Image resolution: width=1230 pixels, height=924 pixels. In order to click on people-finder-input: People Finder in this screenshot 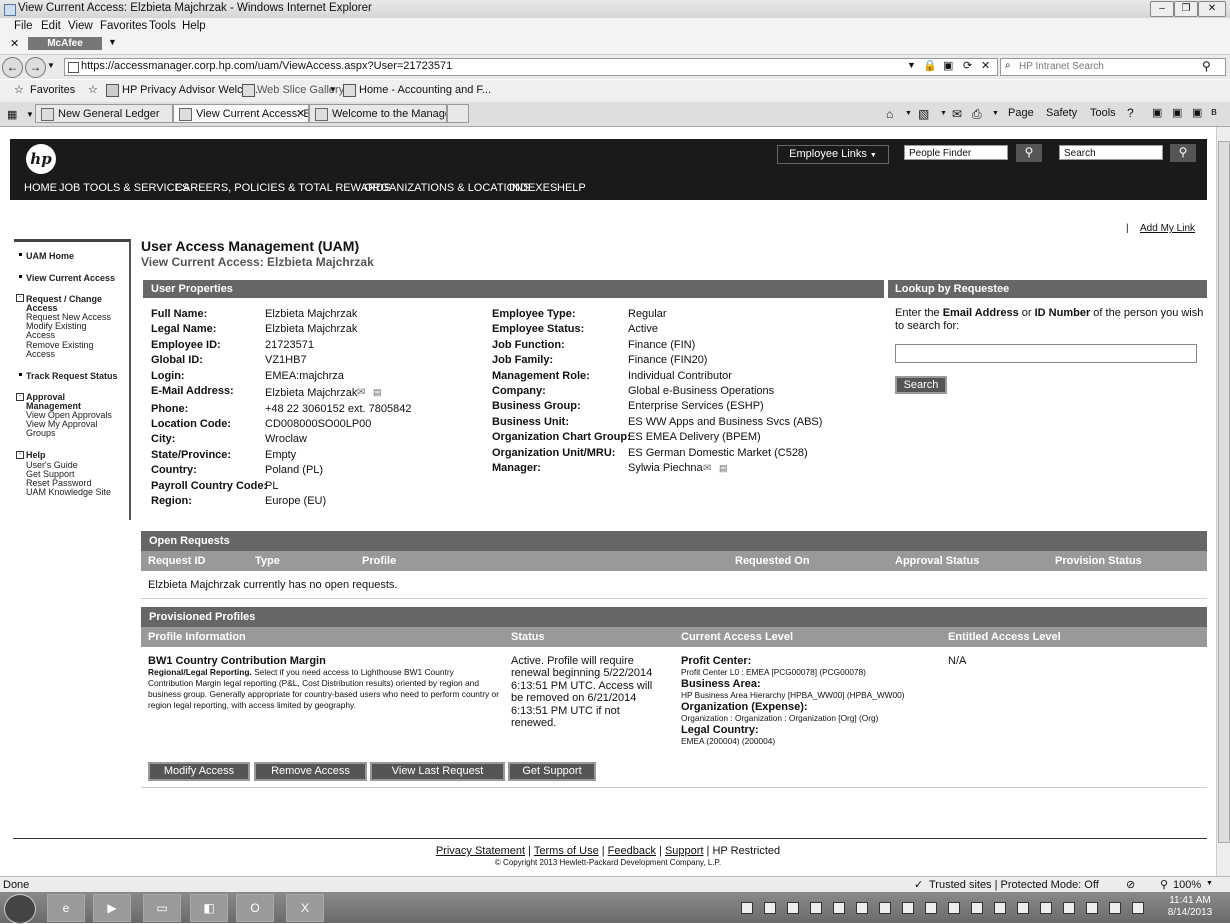, I will do `click(956, 152)`.